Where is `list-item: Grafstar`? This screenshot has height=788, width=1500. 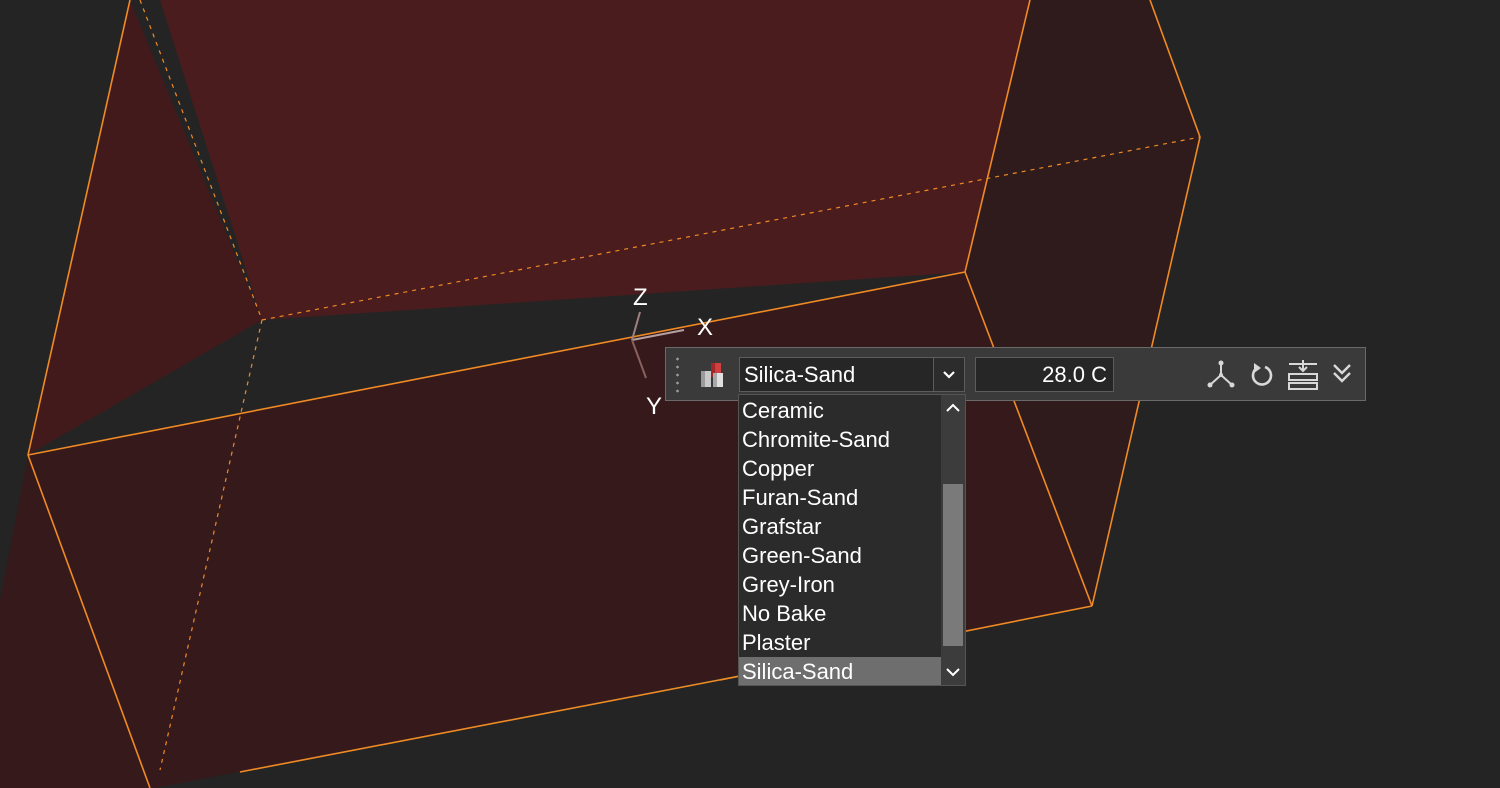 list-item: Grafstar is located at coordinates (840, 526).